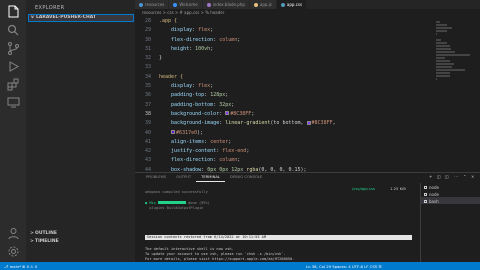  Describe the element at coordinates (307, 77) in the screenshot. I see `code-line: 34 header {` at that location.